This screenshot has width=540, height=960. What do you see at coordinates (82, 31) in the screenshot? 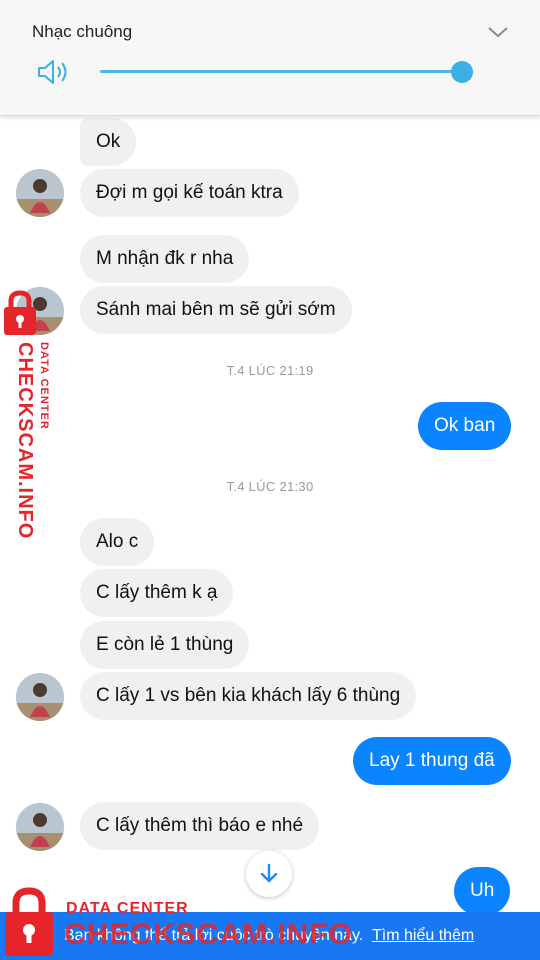
I see `volume-panel-title: Nhạc chuông` at bounding box center [82, 31].